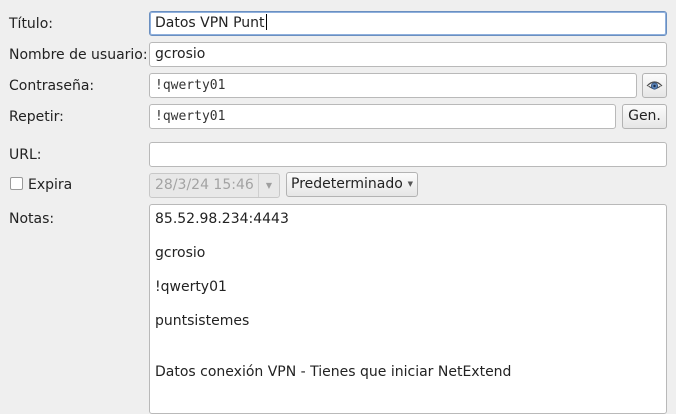  I want to click on expires-label: Expira, so click(50, 185).